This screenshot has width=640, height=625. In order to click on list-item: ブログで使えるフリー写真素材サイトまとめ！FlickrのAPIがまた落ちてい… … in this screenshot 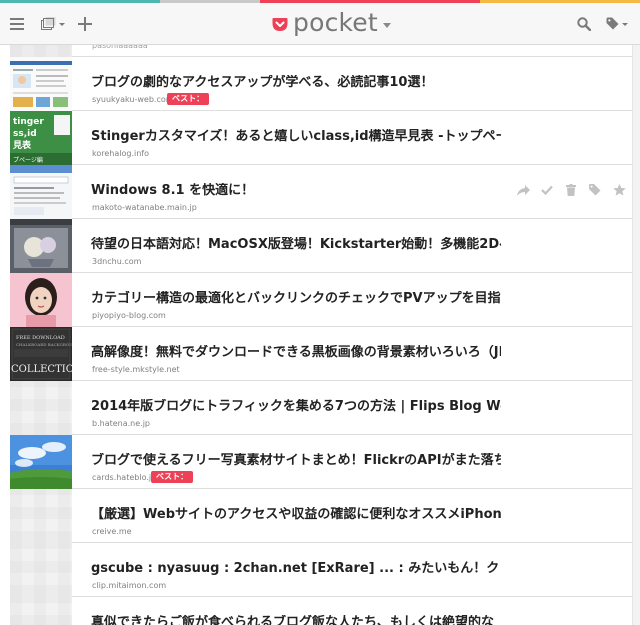, I will do `click(316, 462)`.